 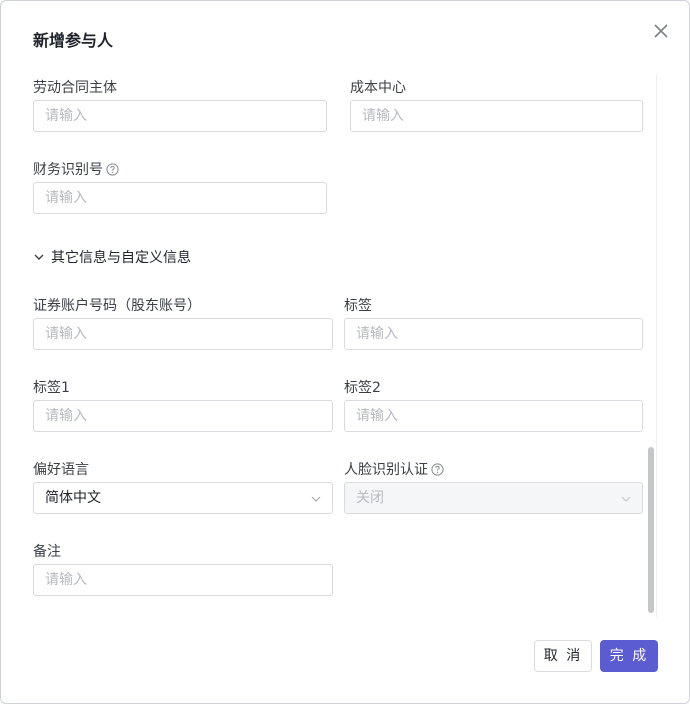 What do you see at coordinates (73, 498) in the screenshot?
I see `preferred-language-value: 简体中文` at bounding box center [73, 498].